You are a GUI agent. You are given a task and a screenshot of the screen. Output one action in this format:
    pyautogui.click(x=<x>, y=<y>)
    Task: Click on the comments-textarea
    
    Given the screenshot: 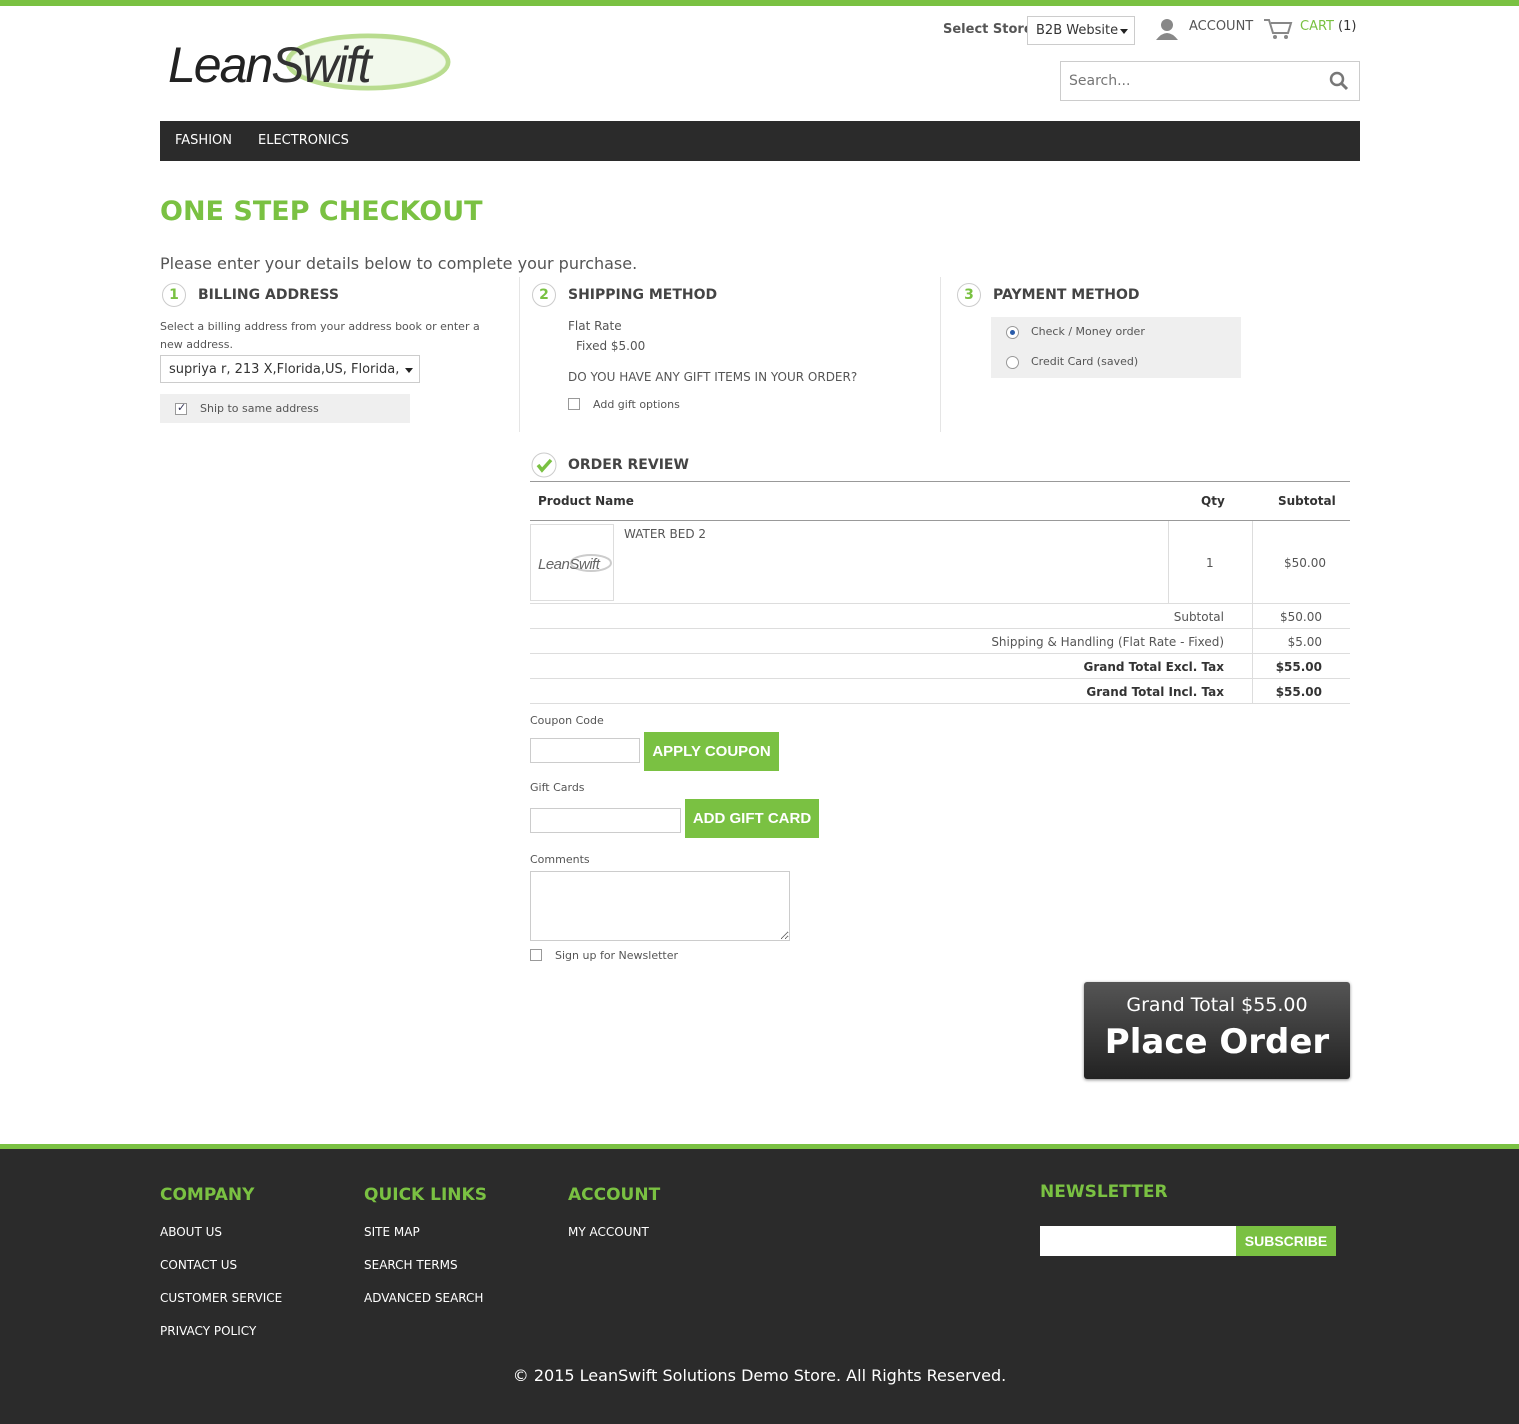 What is the action you would take?
    pyautogui.click(x=660, y=906)
    